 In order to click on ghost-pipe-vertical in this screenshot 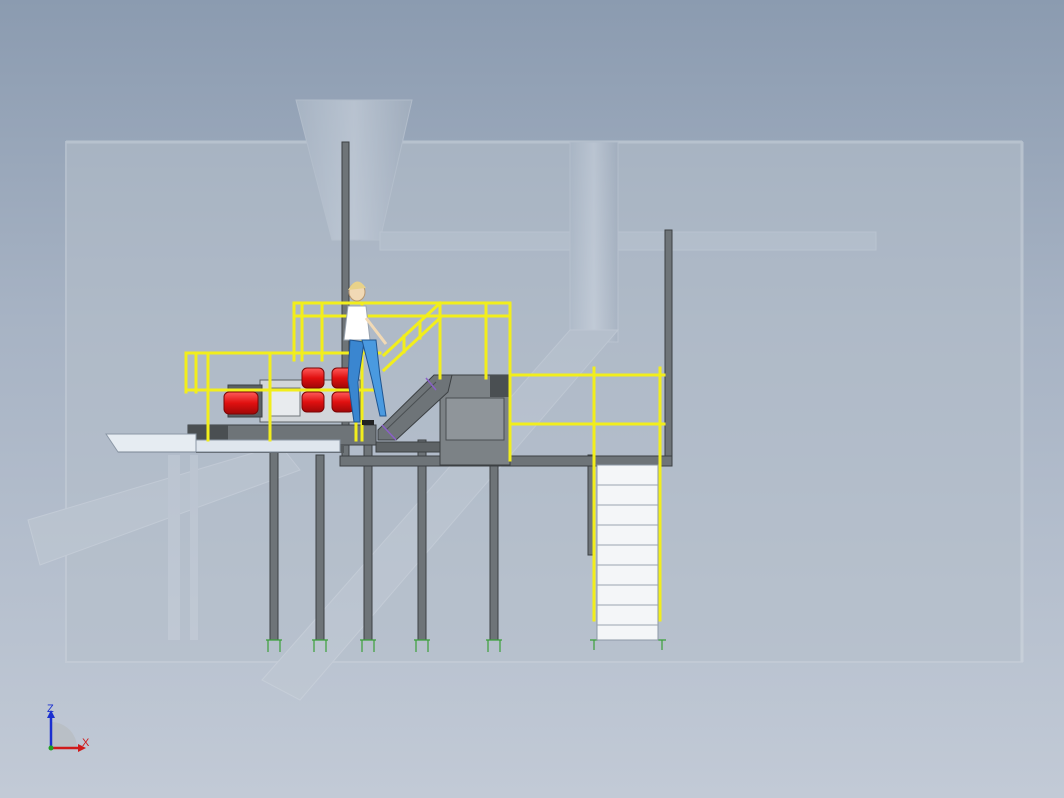, I will do `click(594, 242)`.